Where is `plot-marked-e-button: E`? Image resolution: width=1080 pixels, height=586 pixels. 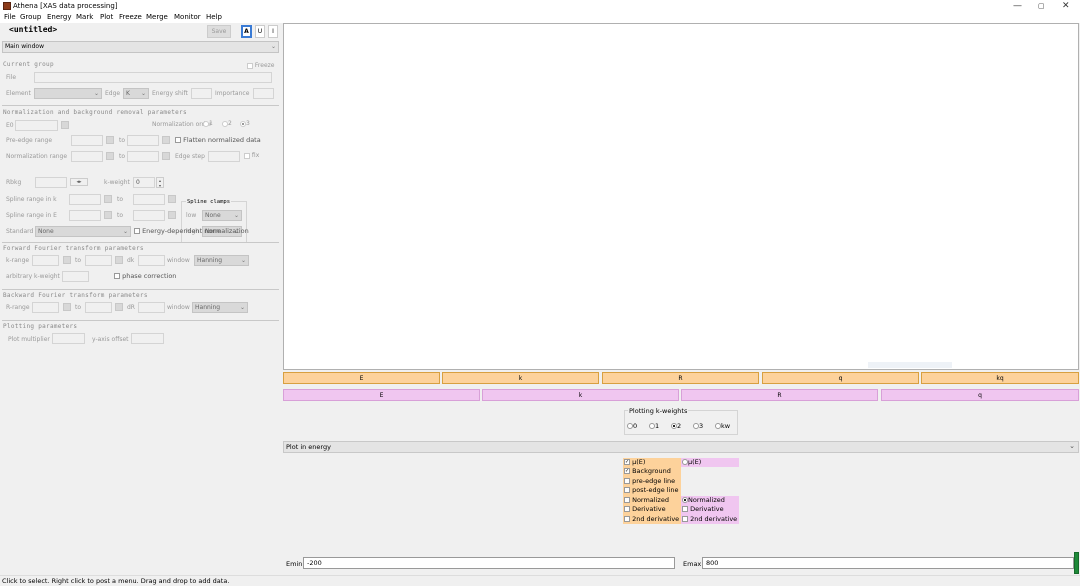 plot-marked-e-button: E is located at coordinates (381, 395).